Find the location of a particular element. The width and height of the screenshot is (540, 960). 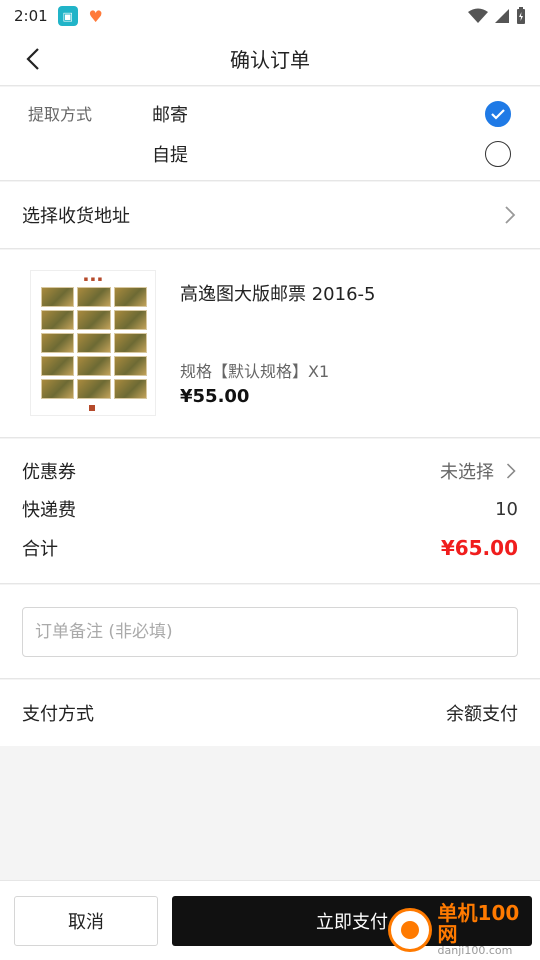

coupon-row: 优惠券 未选择 is located at coordinates (270, 471).